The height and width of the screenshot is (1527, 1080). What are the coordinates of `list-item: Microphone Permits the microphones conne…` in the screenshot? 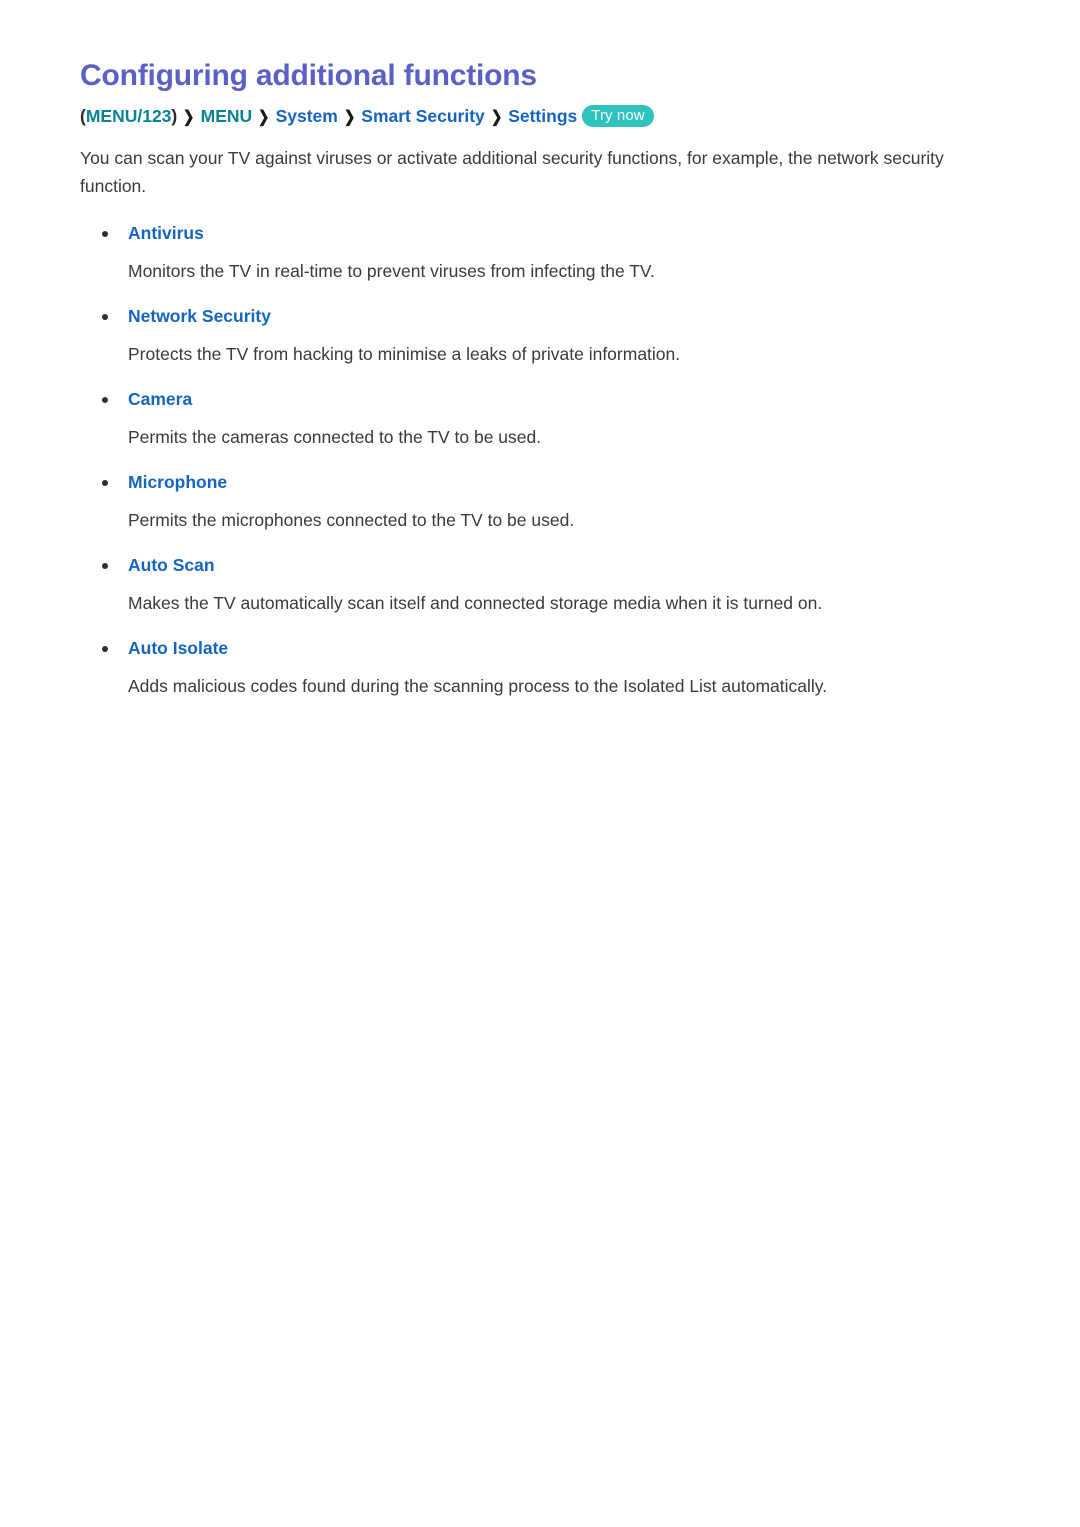 It's located at (540, 502).